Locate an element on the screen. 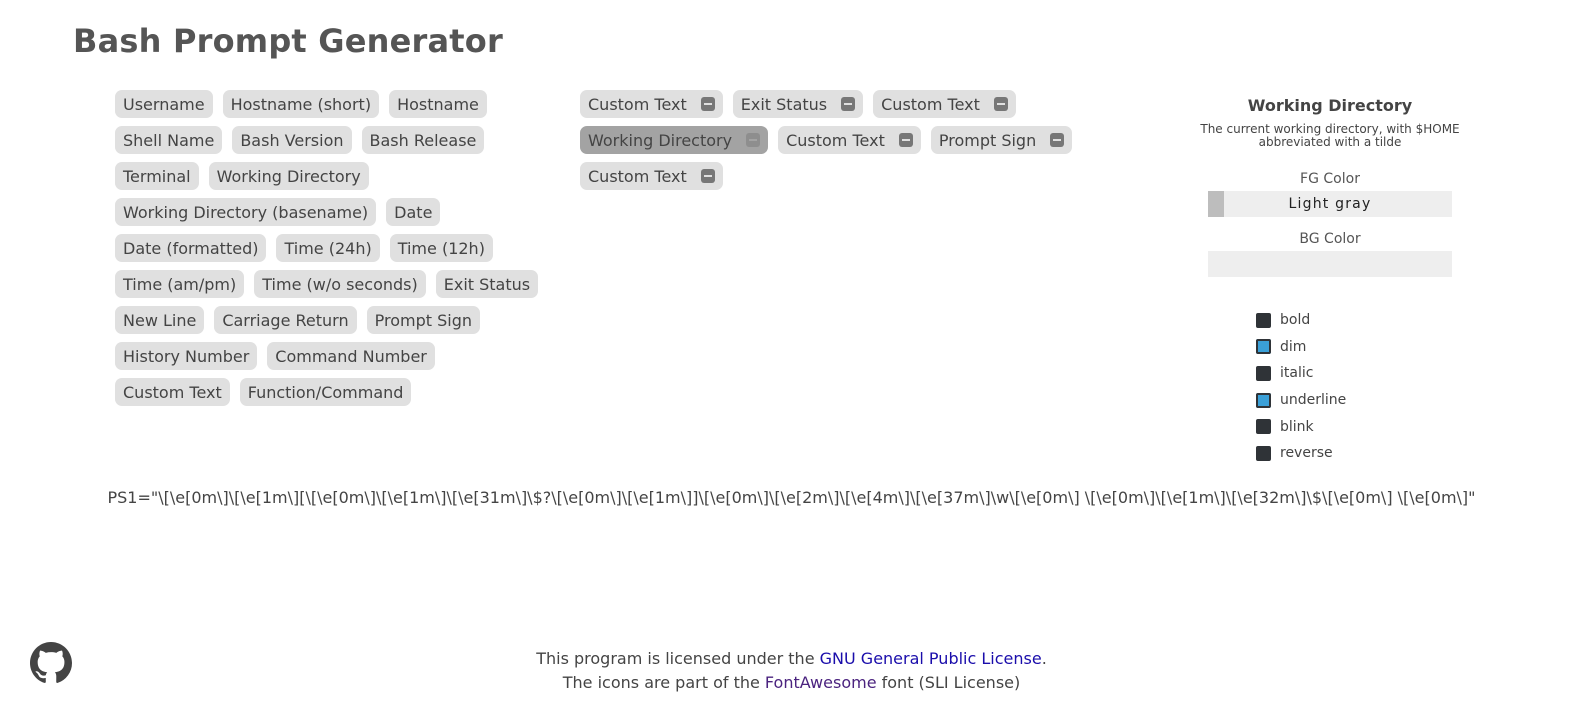 The height and width of the screenshot is (720, 1583). properties-title: Working Directory is located at coordinates (1330, 105).